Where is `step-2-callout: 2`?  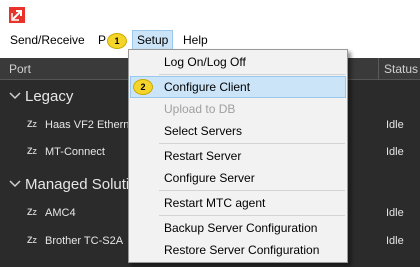 step-2-callout: 2 is located at coordinates (143, 87).